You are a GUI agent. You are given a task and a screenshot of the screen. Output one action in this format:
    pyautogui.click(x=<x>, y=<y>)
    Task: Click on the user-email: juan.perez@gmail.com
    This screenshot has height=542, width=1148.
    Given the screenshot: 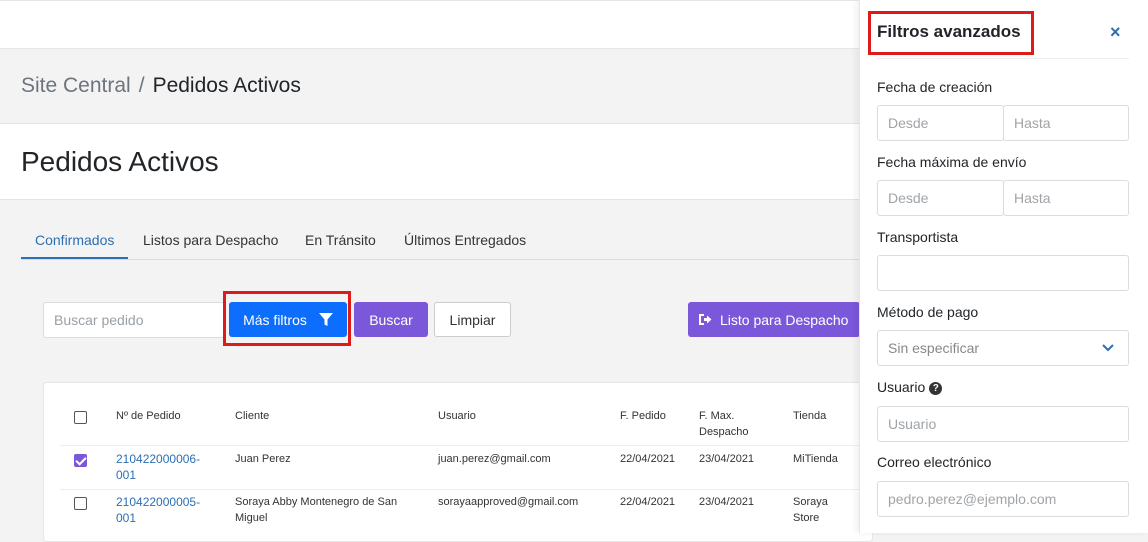 What is the action you would take?
    pyautogui.click(x=494, y=459)
    